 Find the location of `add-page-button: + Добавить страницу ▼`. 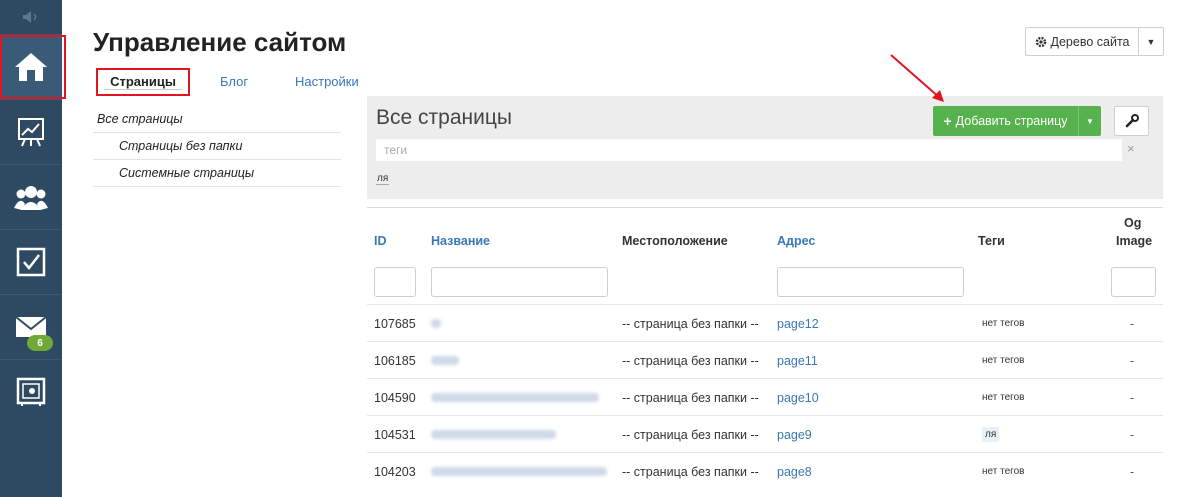

add-page-button: + Добавить страницу ▼ is located at coordinates (1017, 121).